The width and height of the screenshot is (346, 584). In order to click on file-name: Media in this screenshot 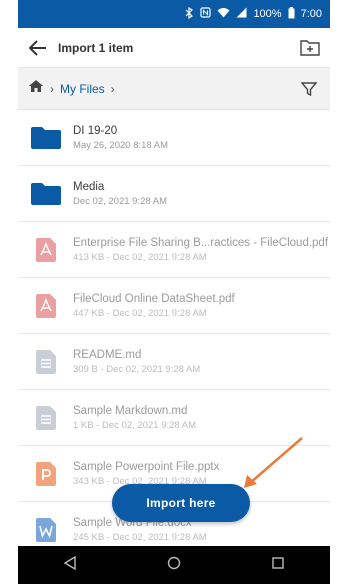, I will do `click(89, 186)`.